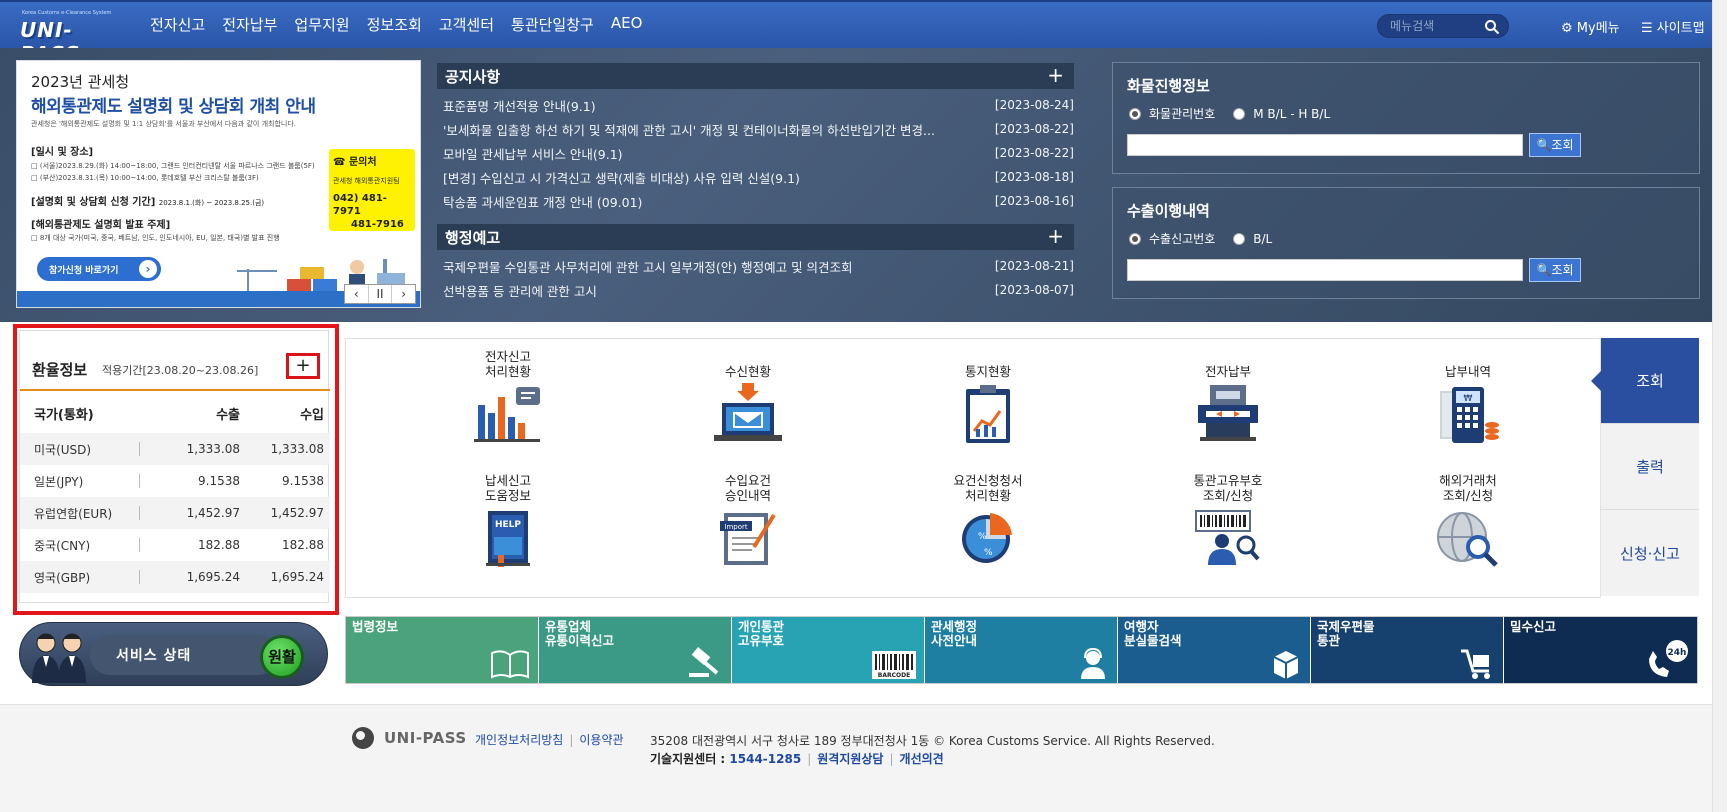  What do you see at coordinates (1407, 650) in the screenshot?
I see `tile-intl-mail: 국제우편물 통관` at bounding box center [1407, 650].